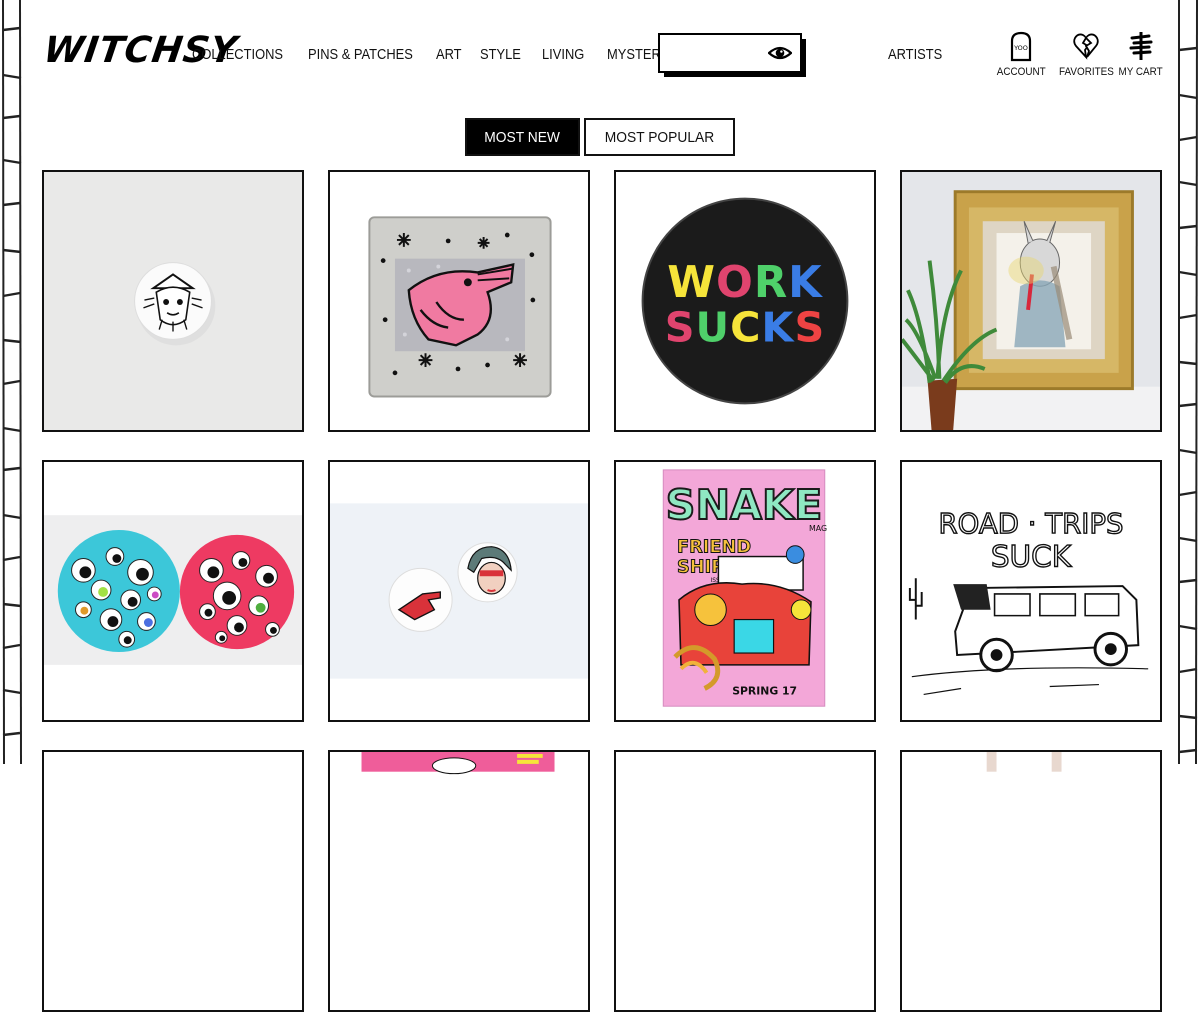  What do you see at coordinates (1031, 523) in the screenshot?
I see `print-road-trips: ROAD · TRIPS` at bounding box center [1031, 523].